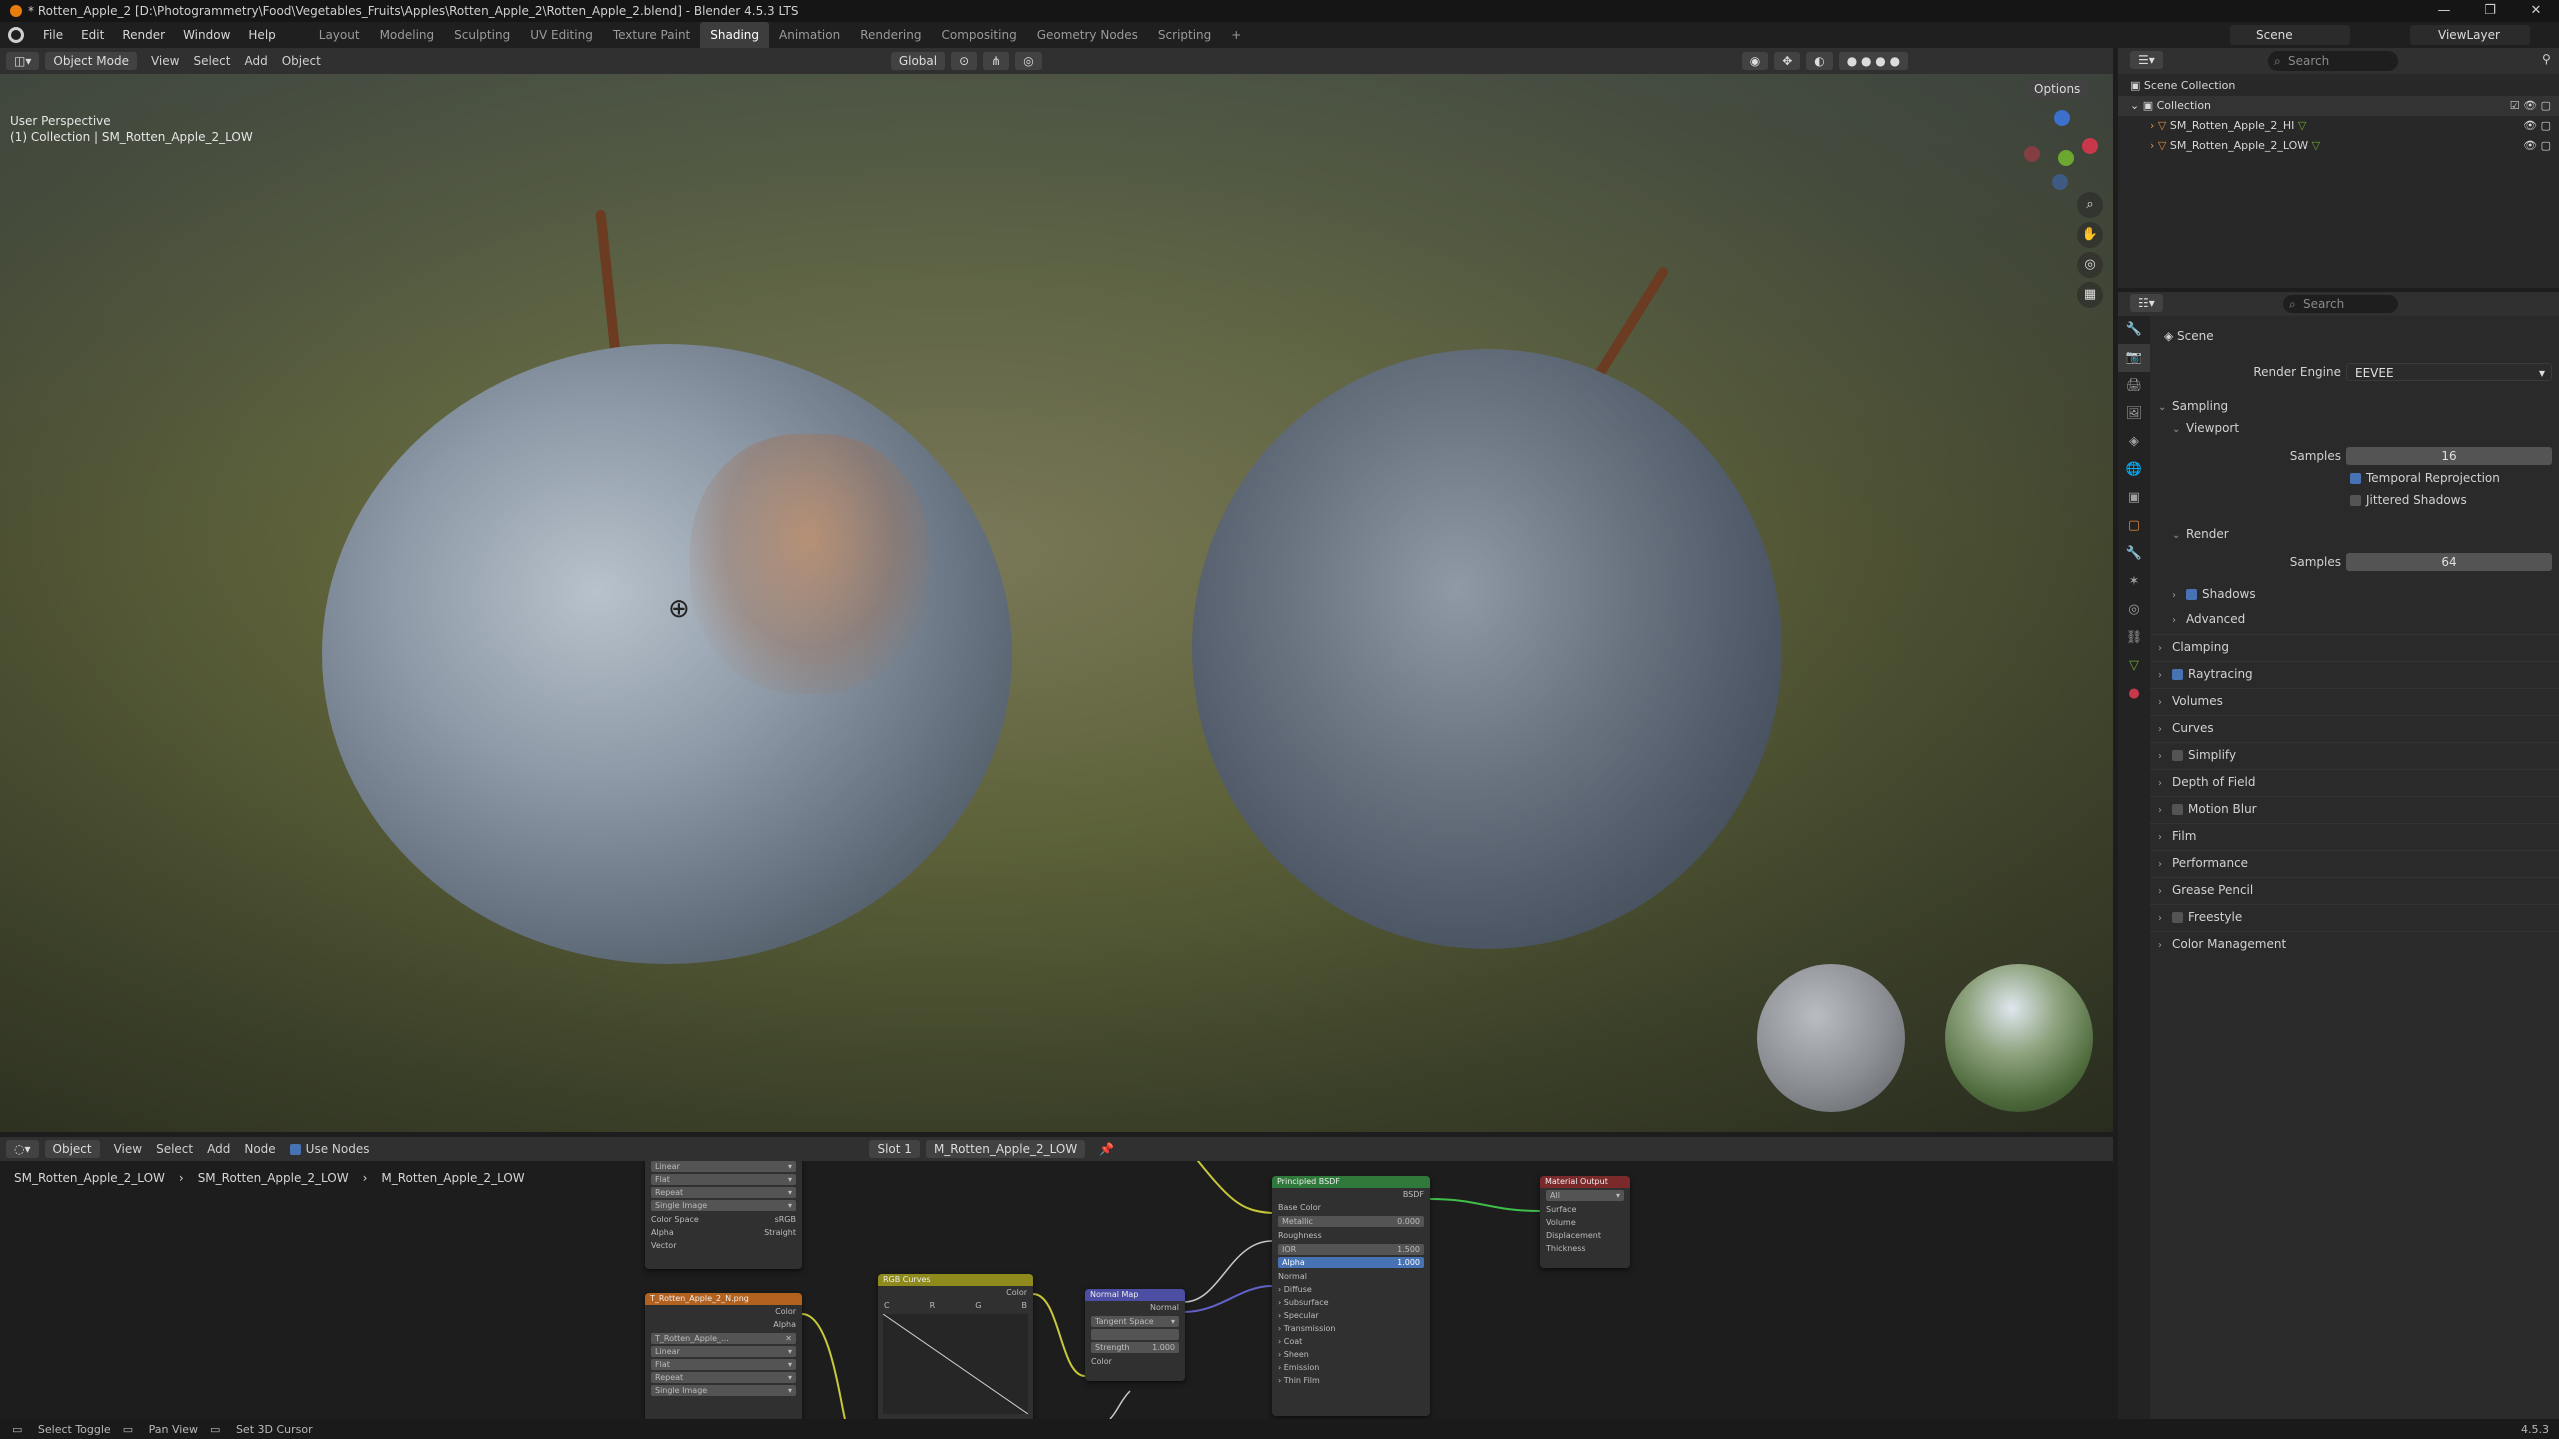  I want to click on panel-freestyle: › Freestyle, so click(2354, 916).